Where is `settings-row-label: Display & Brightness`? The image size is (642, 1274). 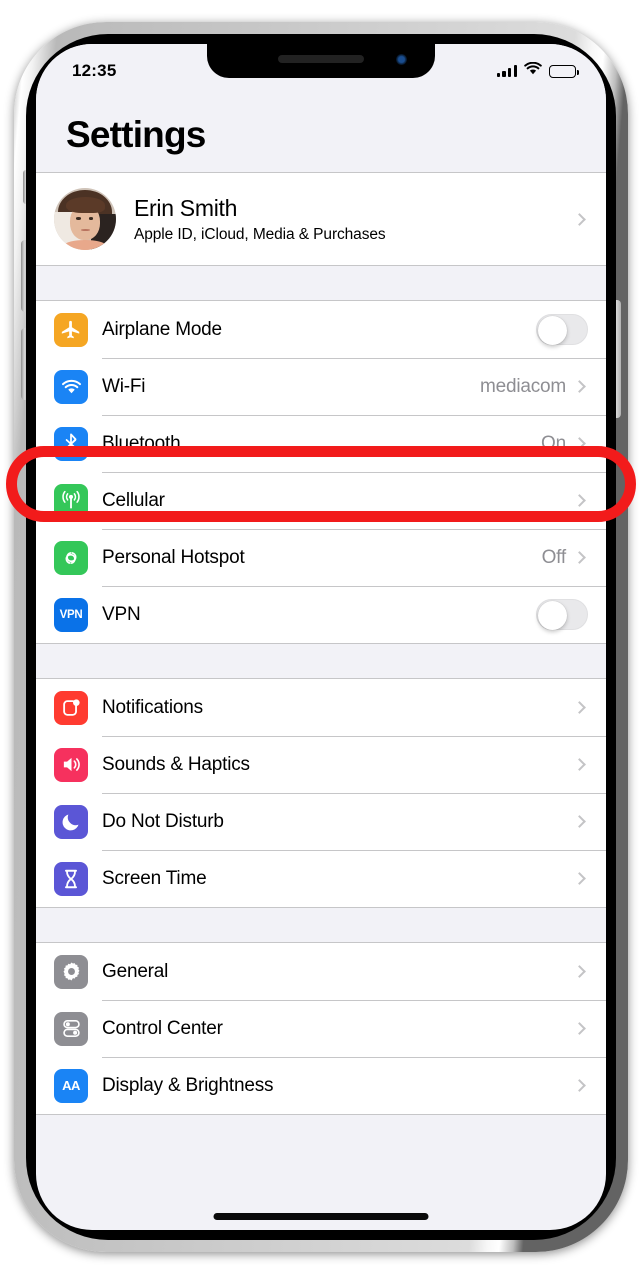
settings-row-label: Display & Brightness is located at coordinates (188, 1085).